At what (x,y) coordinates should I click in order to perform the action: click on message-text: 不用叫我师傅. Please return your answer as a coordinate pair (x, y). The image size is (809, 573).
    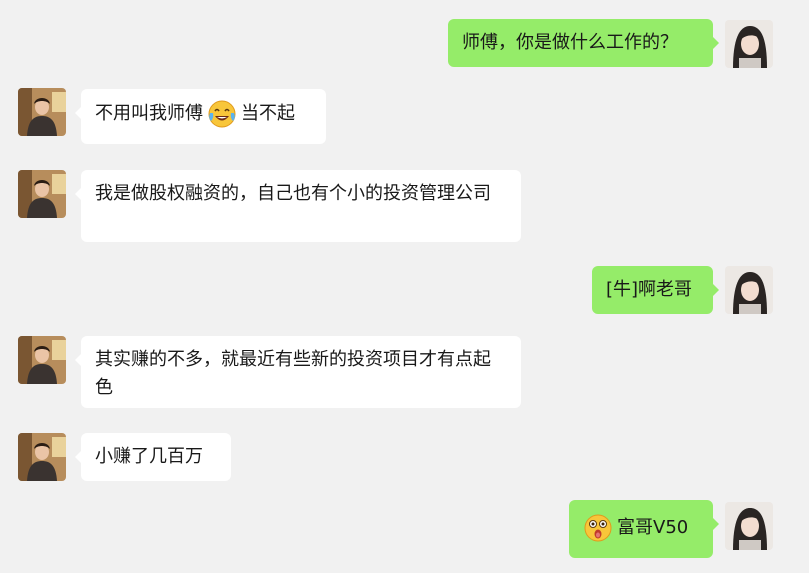
    Looking at the image, I should click on (149, 113).